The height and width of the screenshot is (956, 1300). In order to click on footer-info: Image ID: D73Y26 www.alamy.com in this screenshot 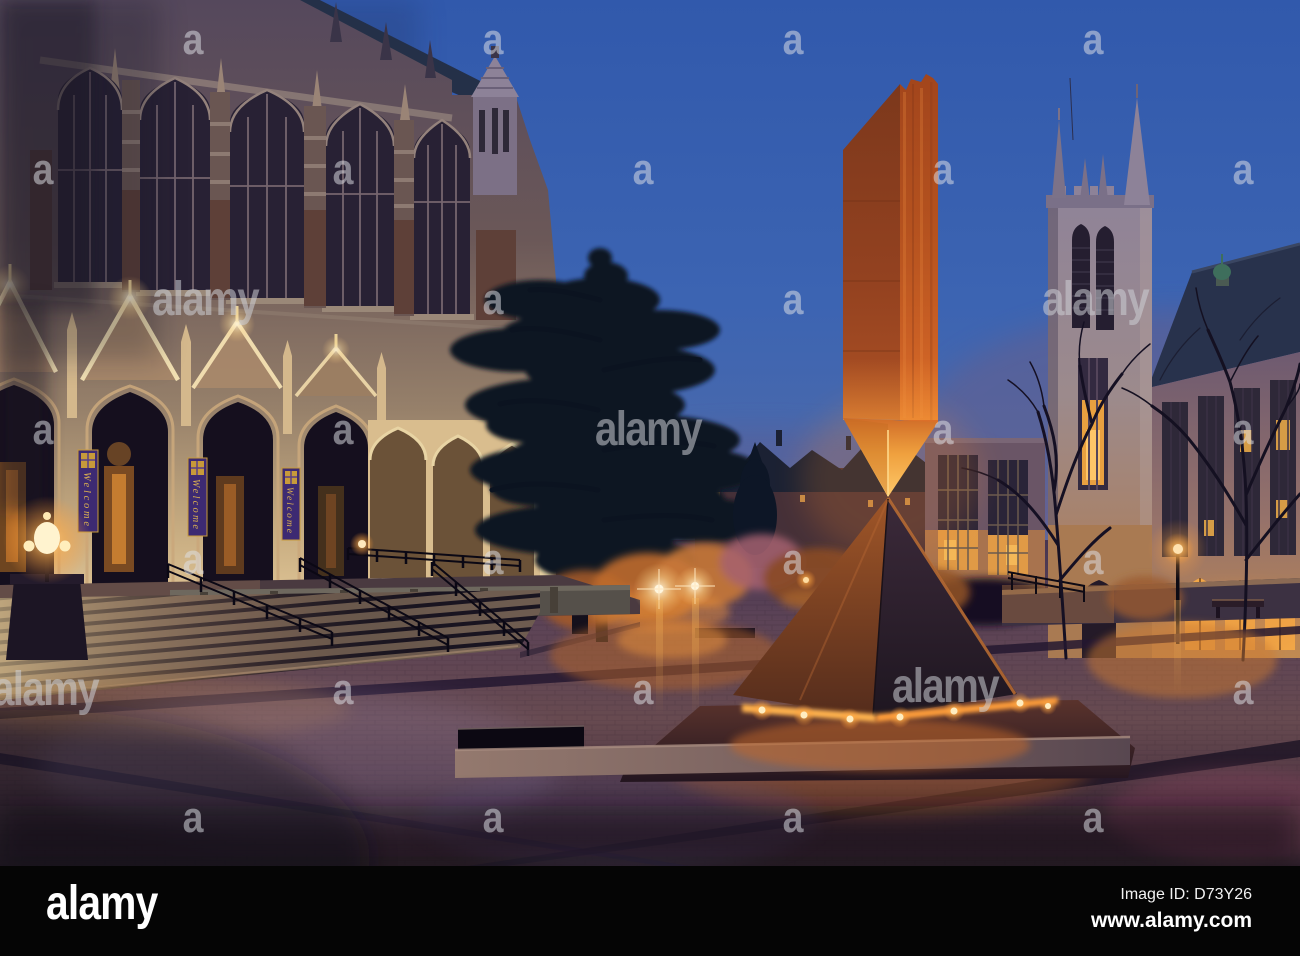, I will do `click(1171, 909)`.